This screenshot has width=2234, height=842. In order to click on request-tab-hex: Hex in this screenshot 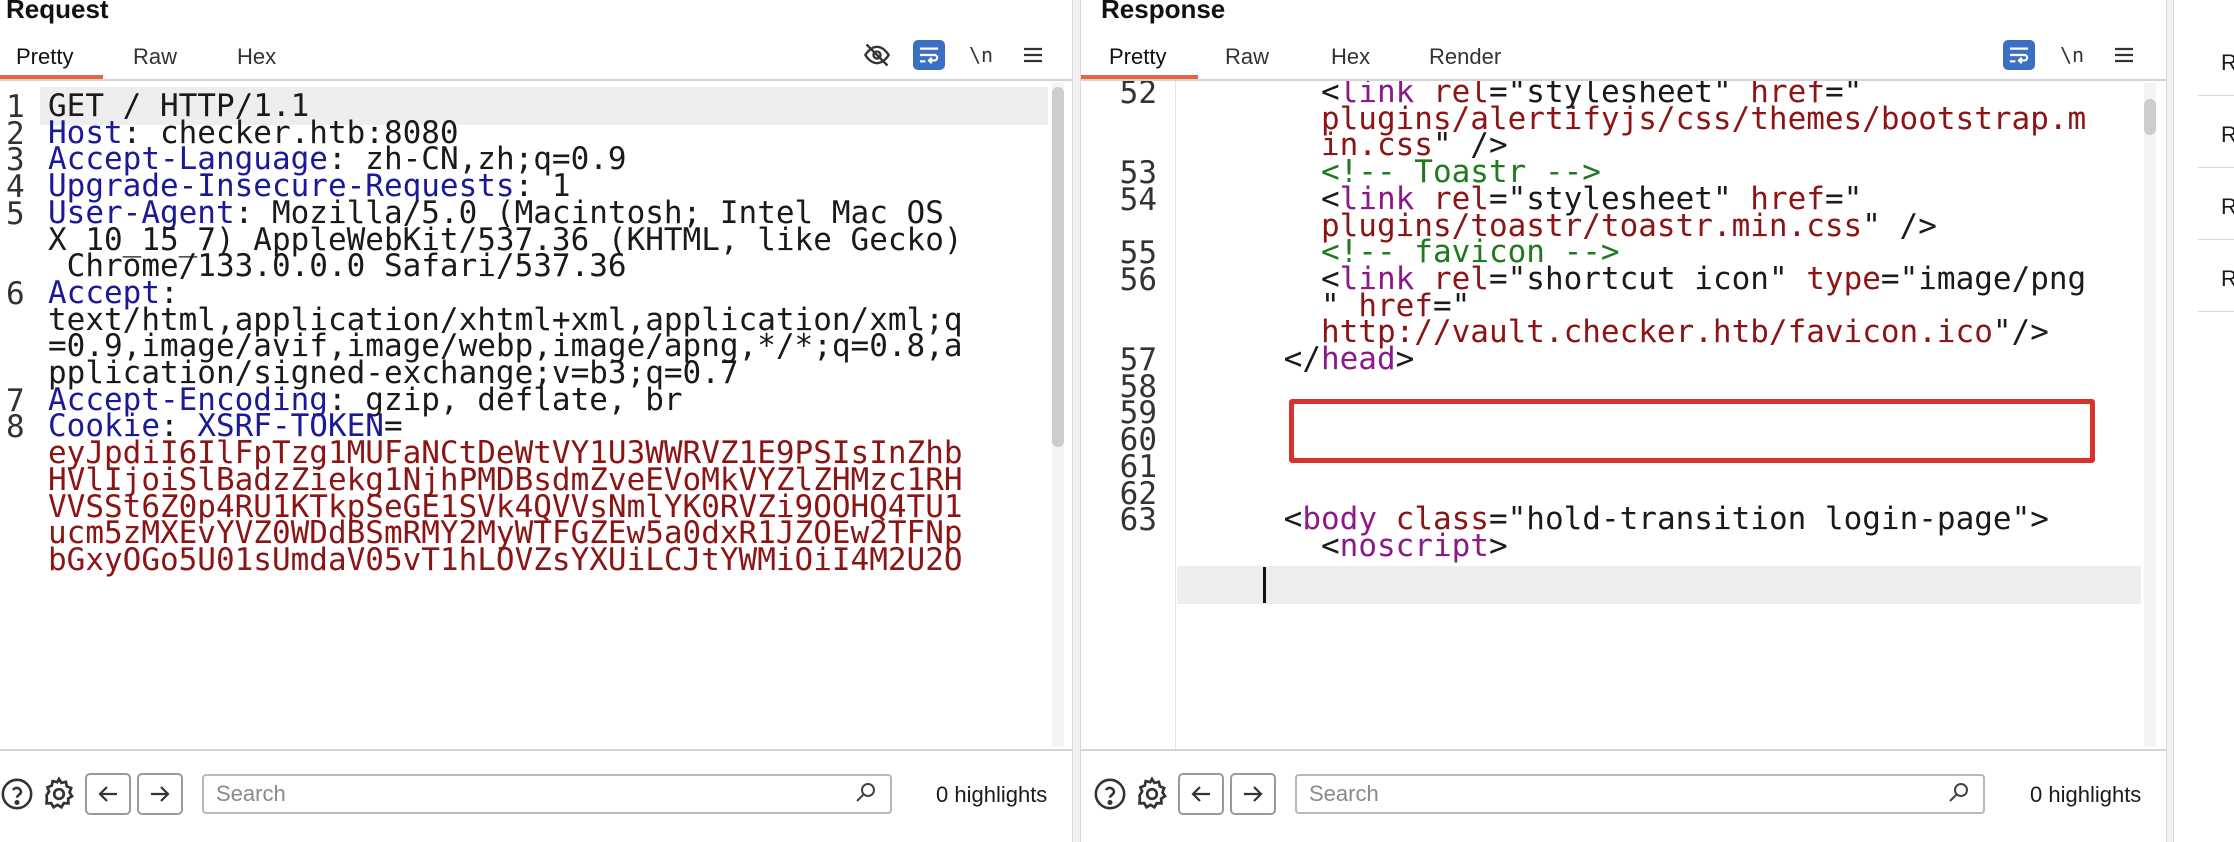, I will do `click(256, 61)`.